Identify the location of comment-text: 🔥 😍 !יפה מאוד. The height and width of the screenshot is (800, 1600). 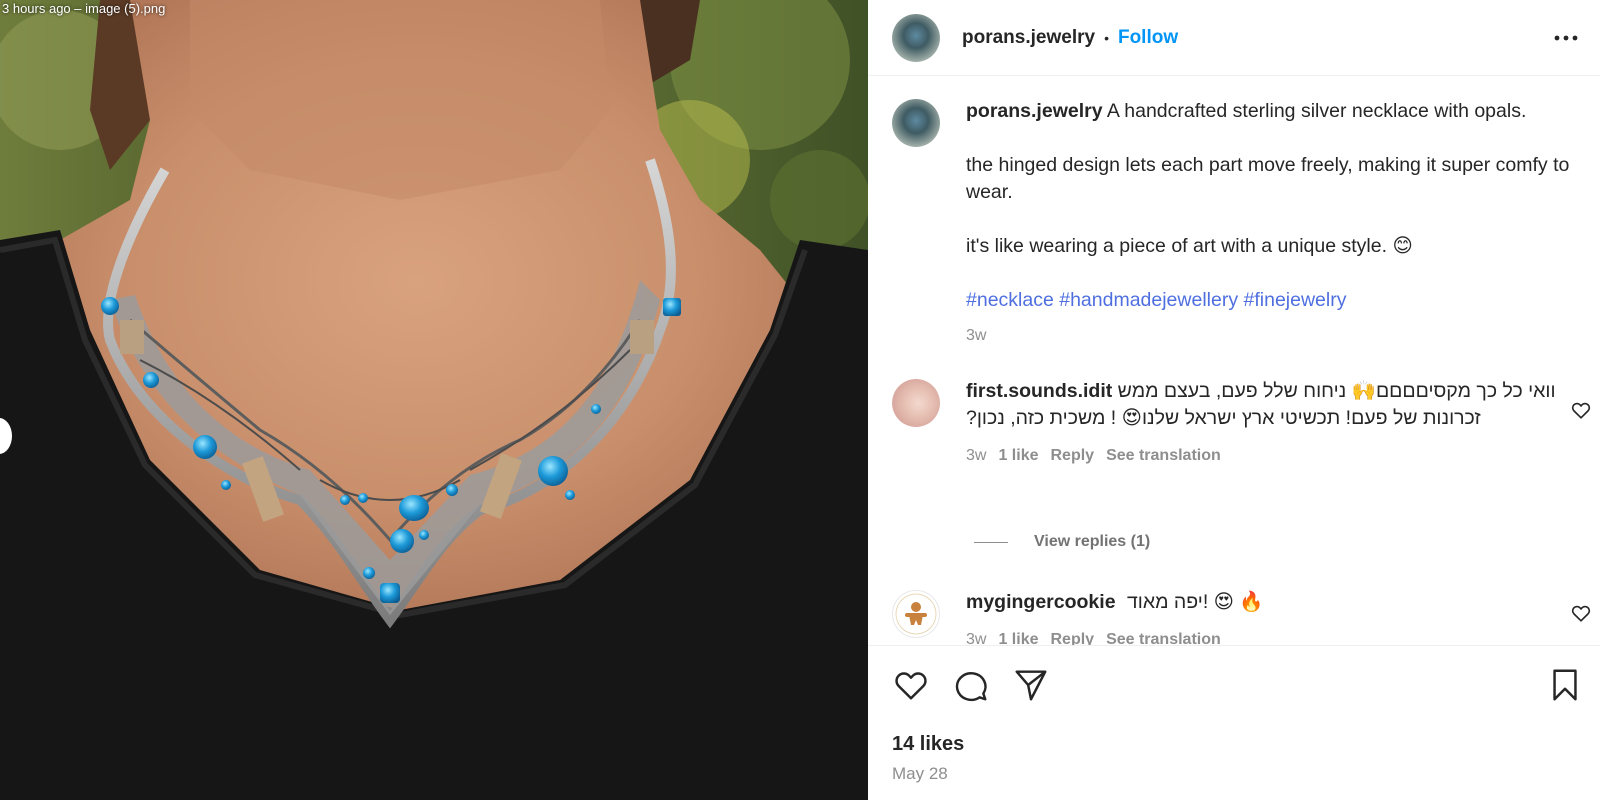
(1195, 602).